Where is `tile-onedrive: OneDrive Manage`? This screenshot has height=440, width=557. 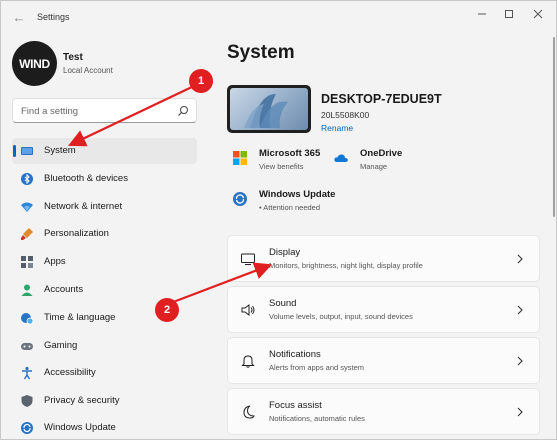 tile-onedrive: OneDrive Manage is located at coordinates (380, 162).